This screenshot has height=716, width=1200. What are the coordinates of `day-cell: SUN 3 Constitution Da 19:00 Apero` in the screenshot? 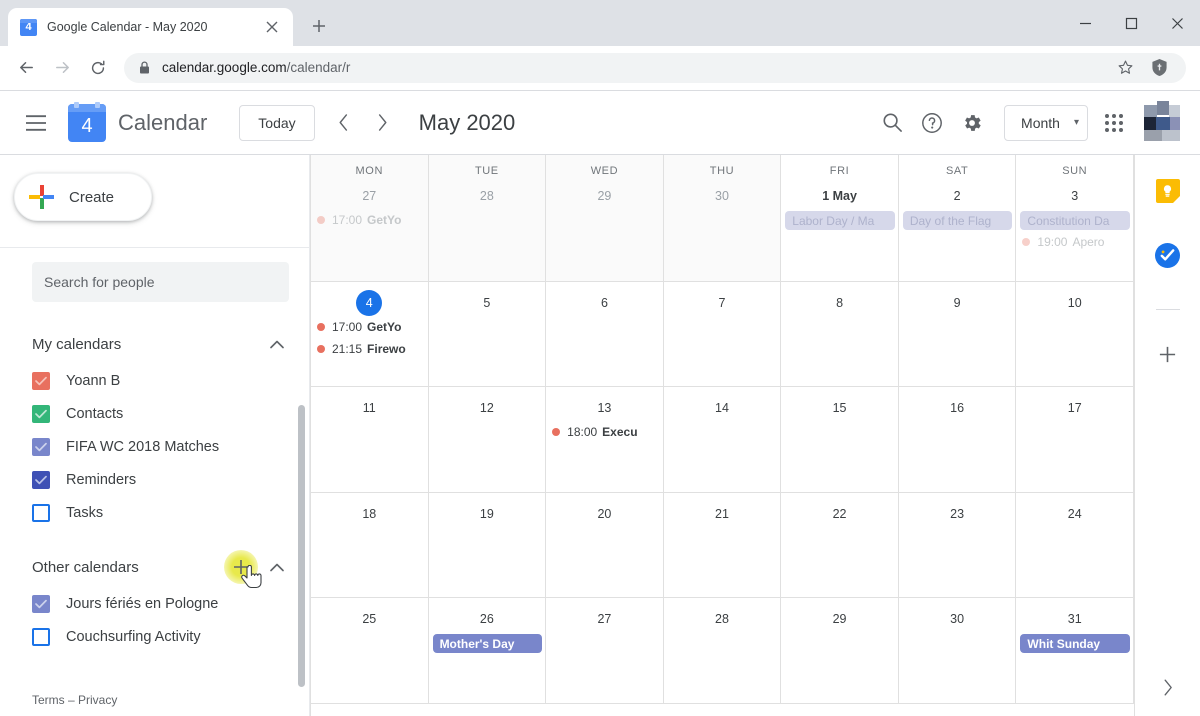 It's located at (1075, 218).